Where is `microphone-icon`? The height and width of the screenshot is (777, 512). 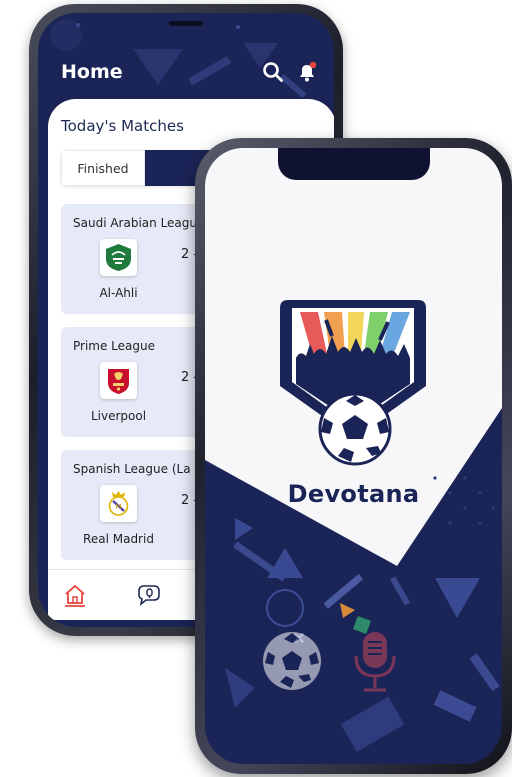 microphone-icon is located at coordinates (375, 662).